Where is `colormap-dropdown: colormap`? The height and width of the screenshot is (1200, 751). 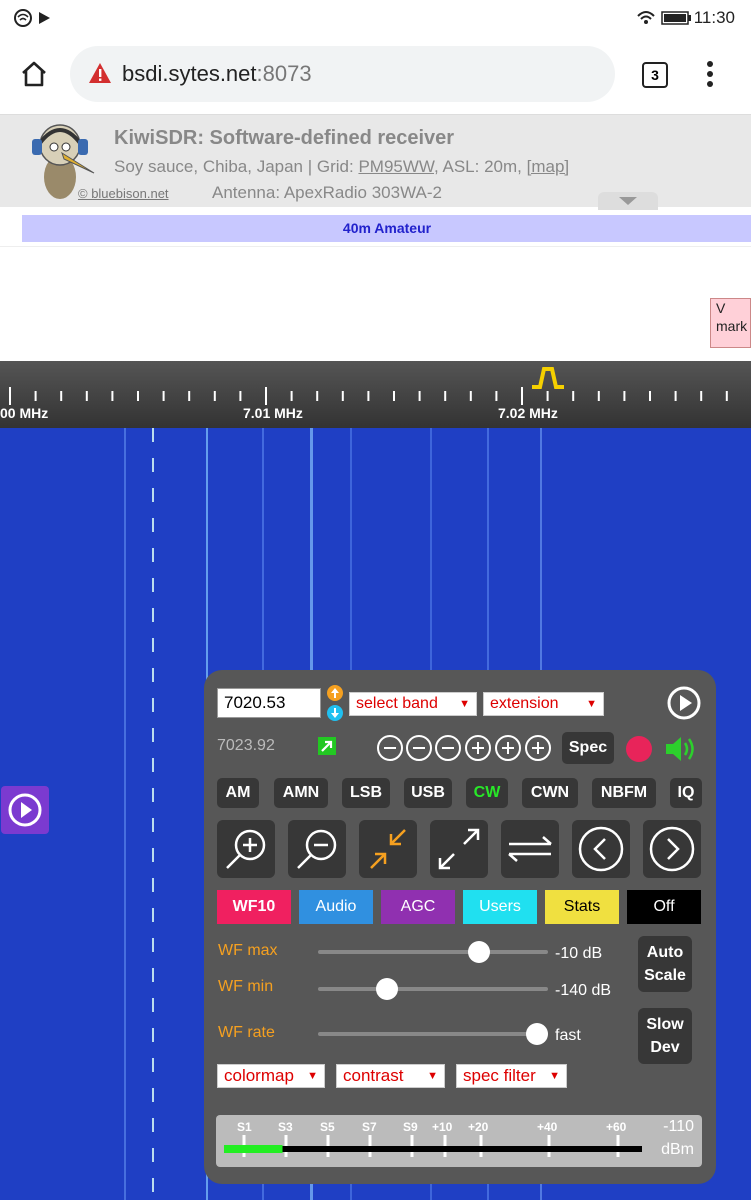 colormap-dropdown: colormap is located at coordinates (271, 1076).